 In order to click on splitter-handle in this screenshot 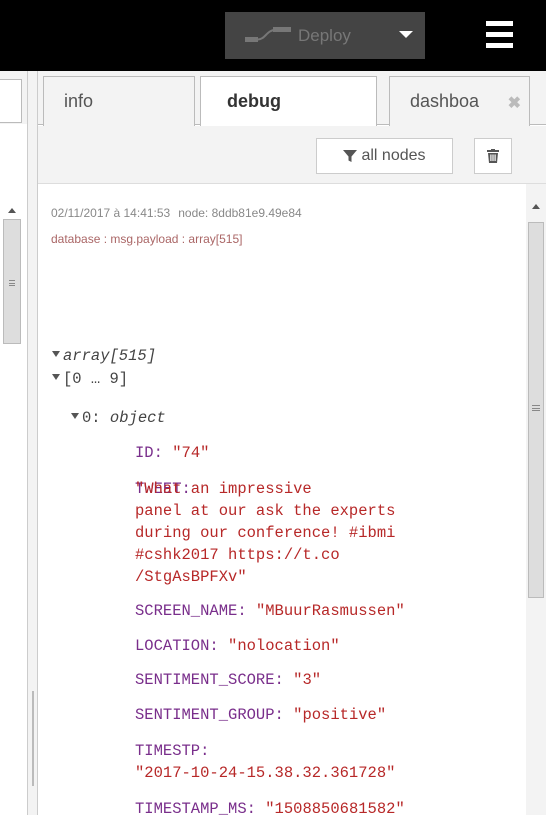, I will do `click(33, 738)`.